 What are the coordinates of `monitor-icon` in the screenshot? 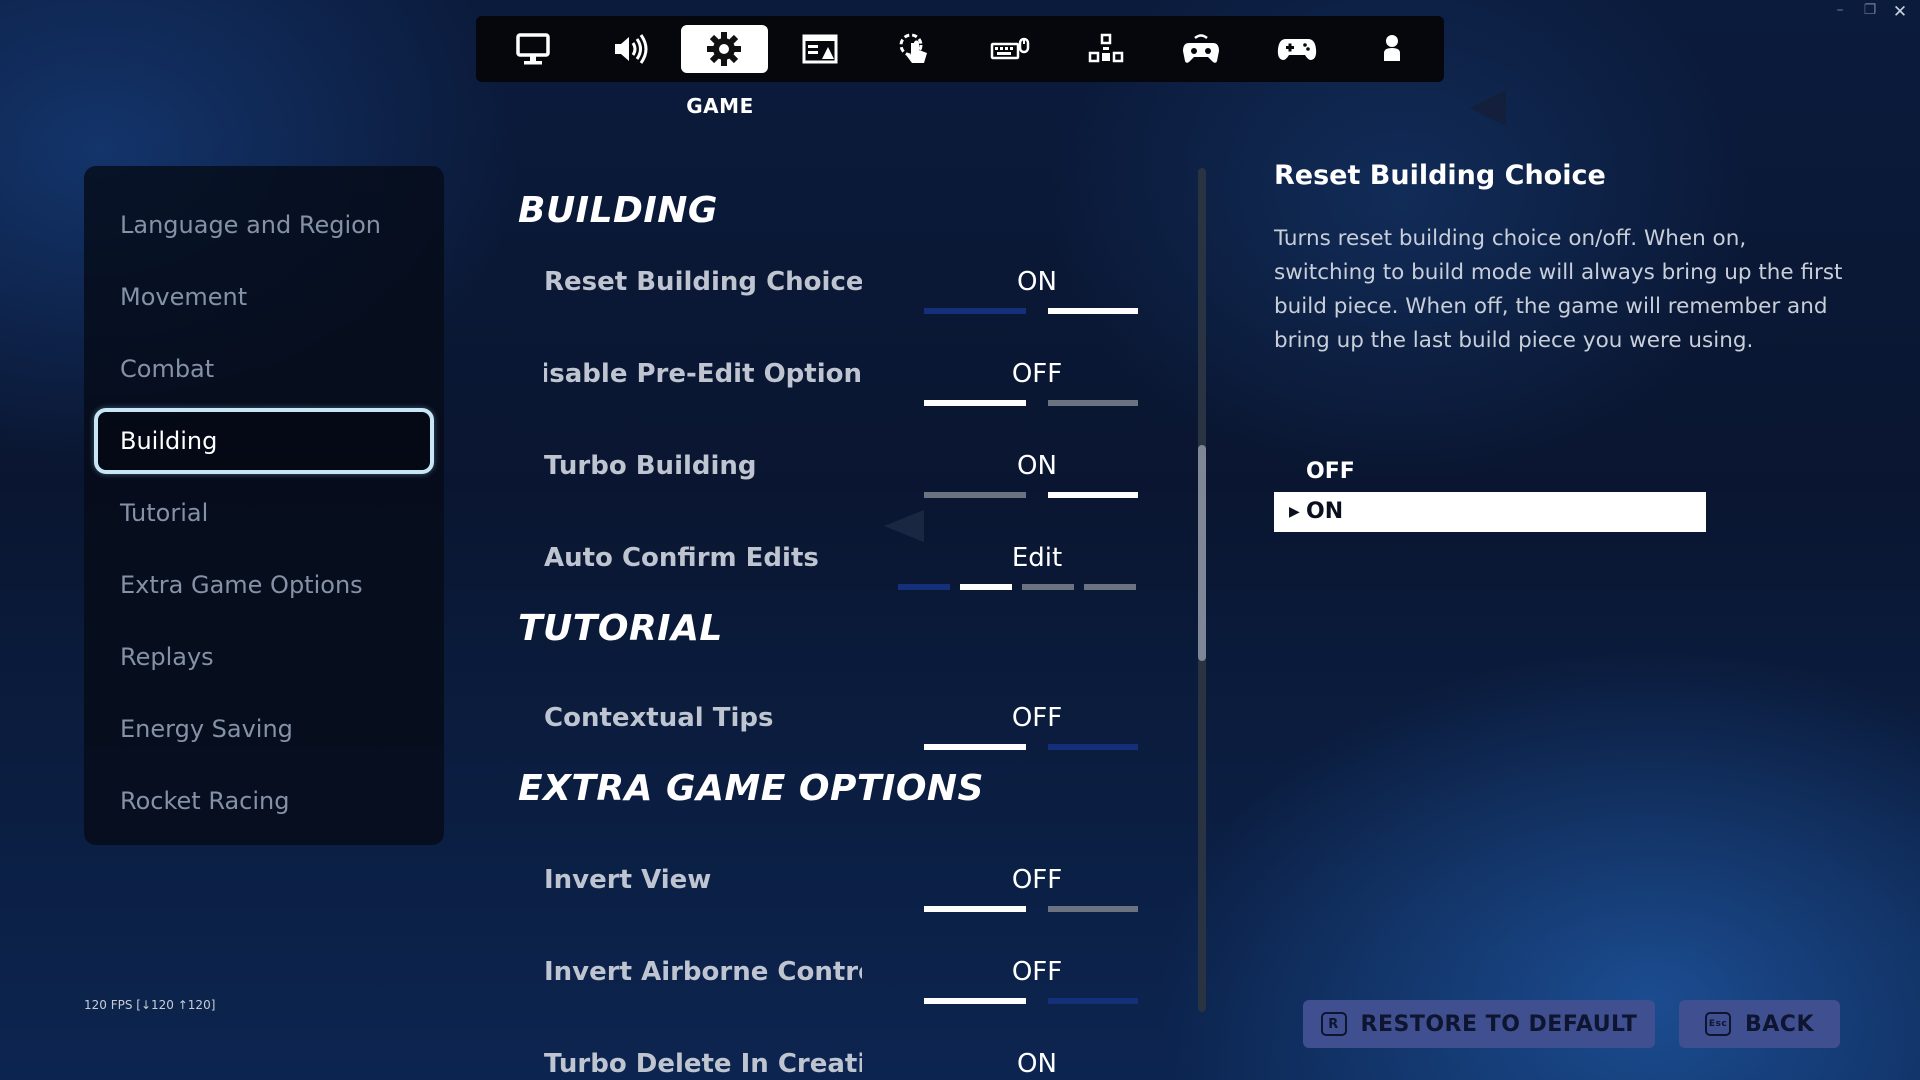 It's located at (533, 49).